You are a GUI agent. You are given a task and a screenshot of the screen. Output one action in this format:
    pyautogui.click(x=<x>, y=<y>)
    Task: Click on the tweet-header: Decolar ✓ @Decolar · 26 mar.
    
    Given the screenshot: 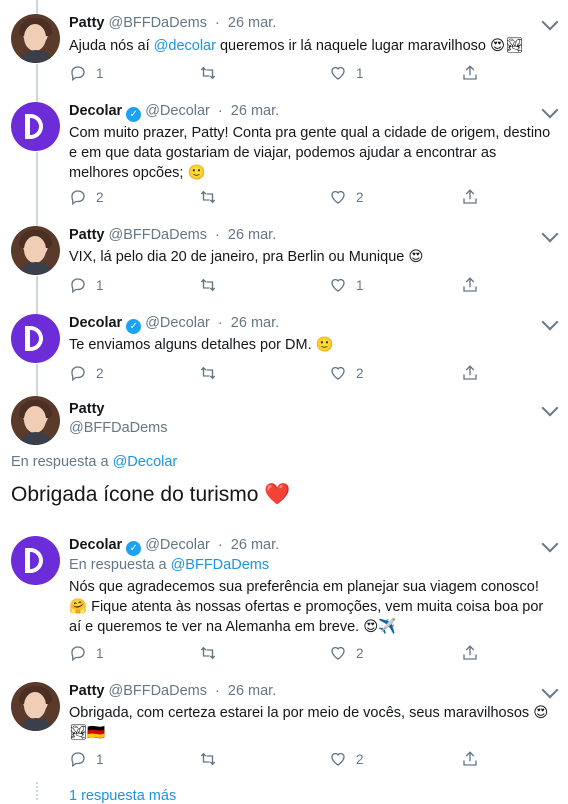 What is the action you would take?
    pyautogui.click(x=174, y=324)
    